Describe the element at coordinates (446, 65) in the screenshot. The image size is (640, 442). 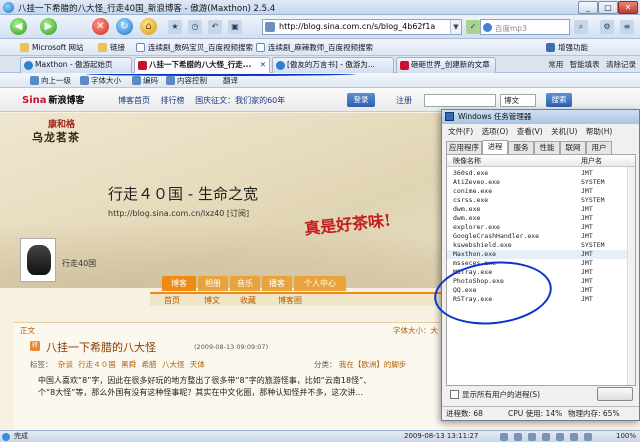
I see `tab-new-article: 砸砸世界_创建新的文章` at that location.